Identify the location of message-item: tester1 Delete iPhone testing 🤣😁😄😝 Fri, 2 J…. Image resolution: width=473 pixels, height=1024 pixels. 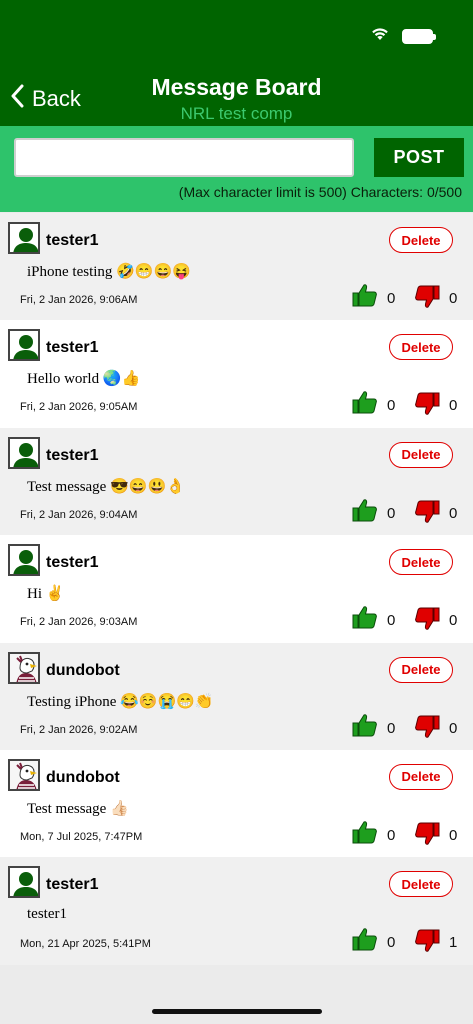
(236, 267).